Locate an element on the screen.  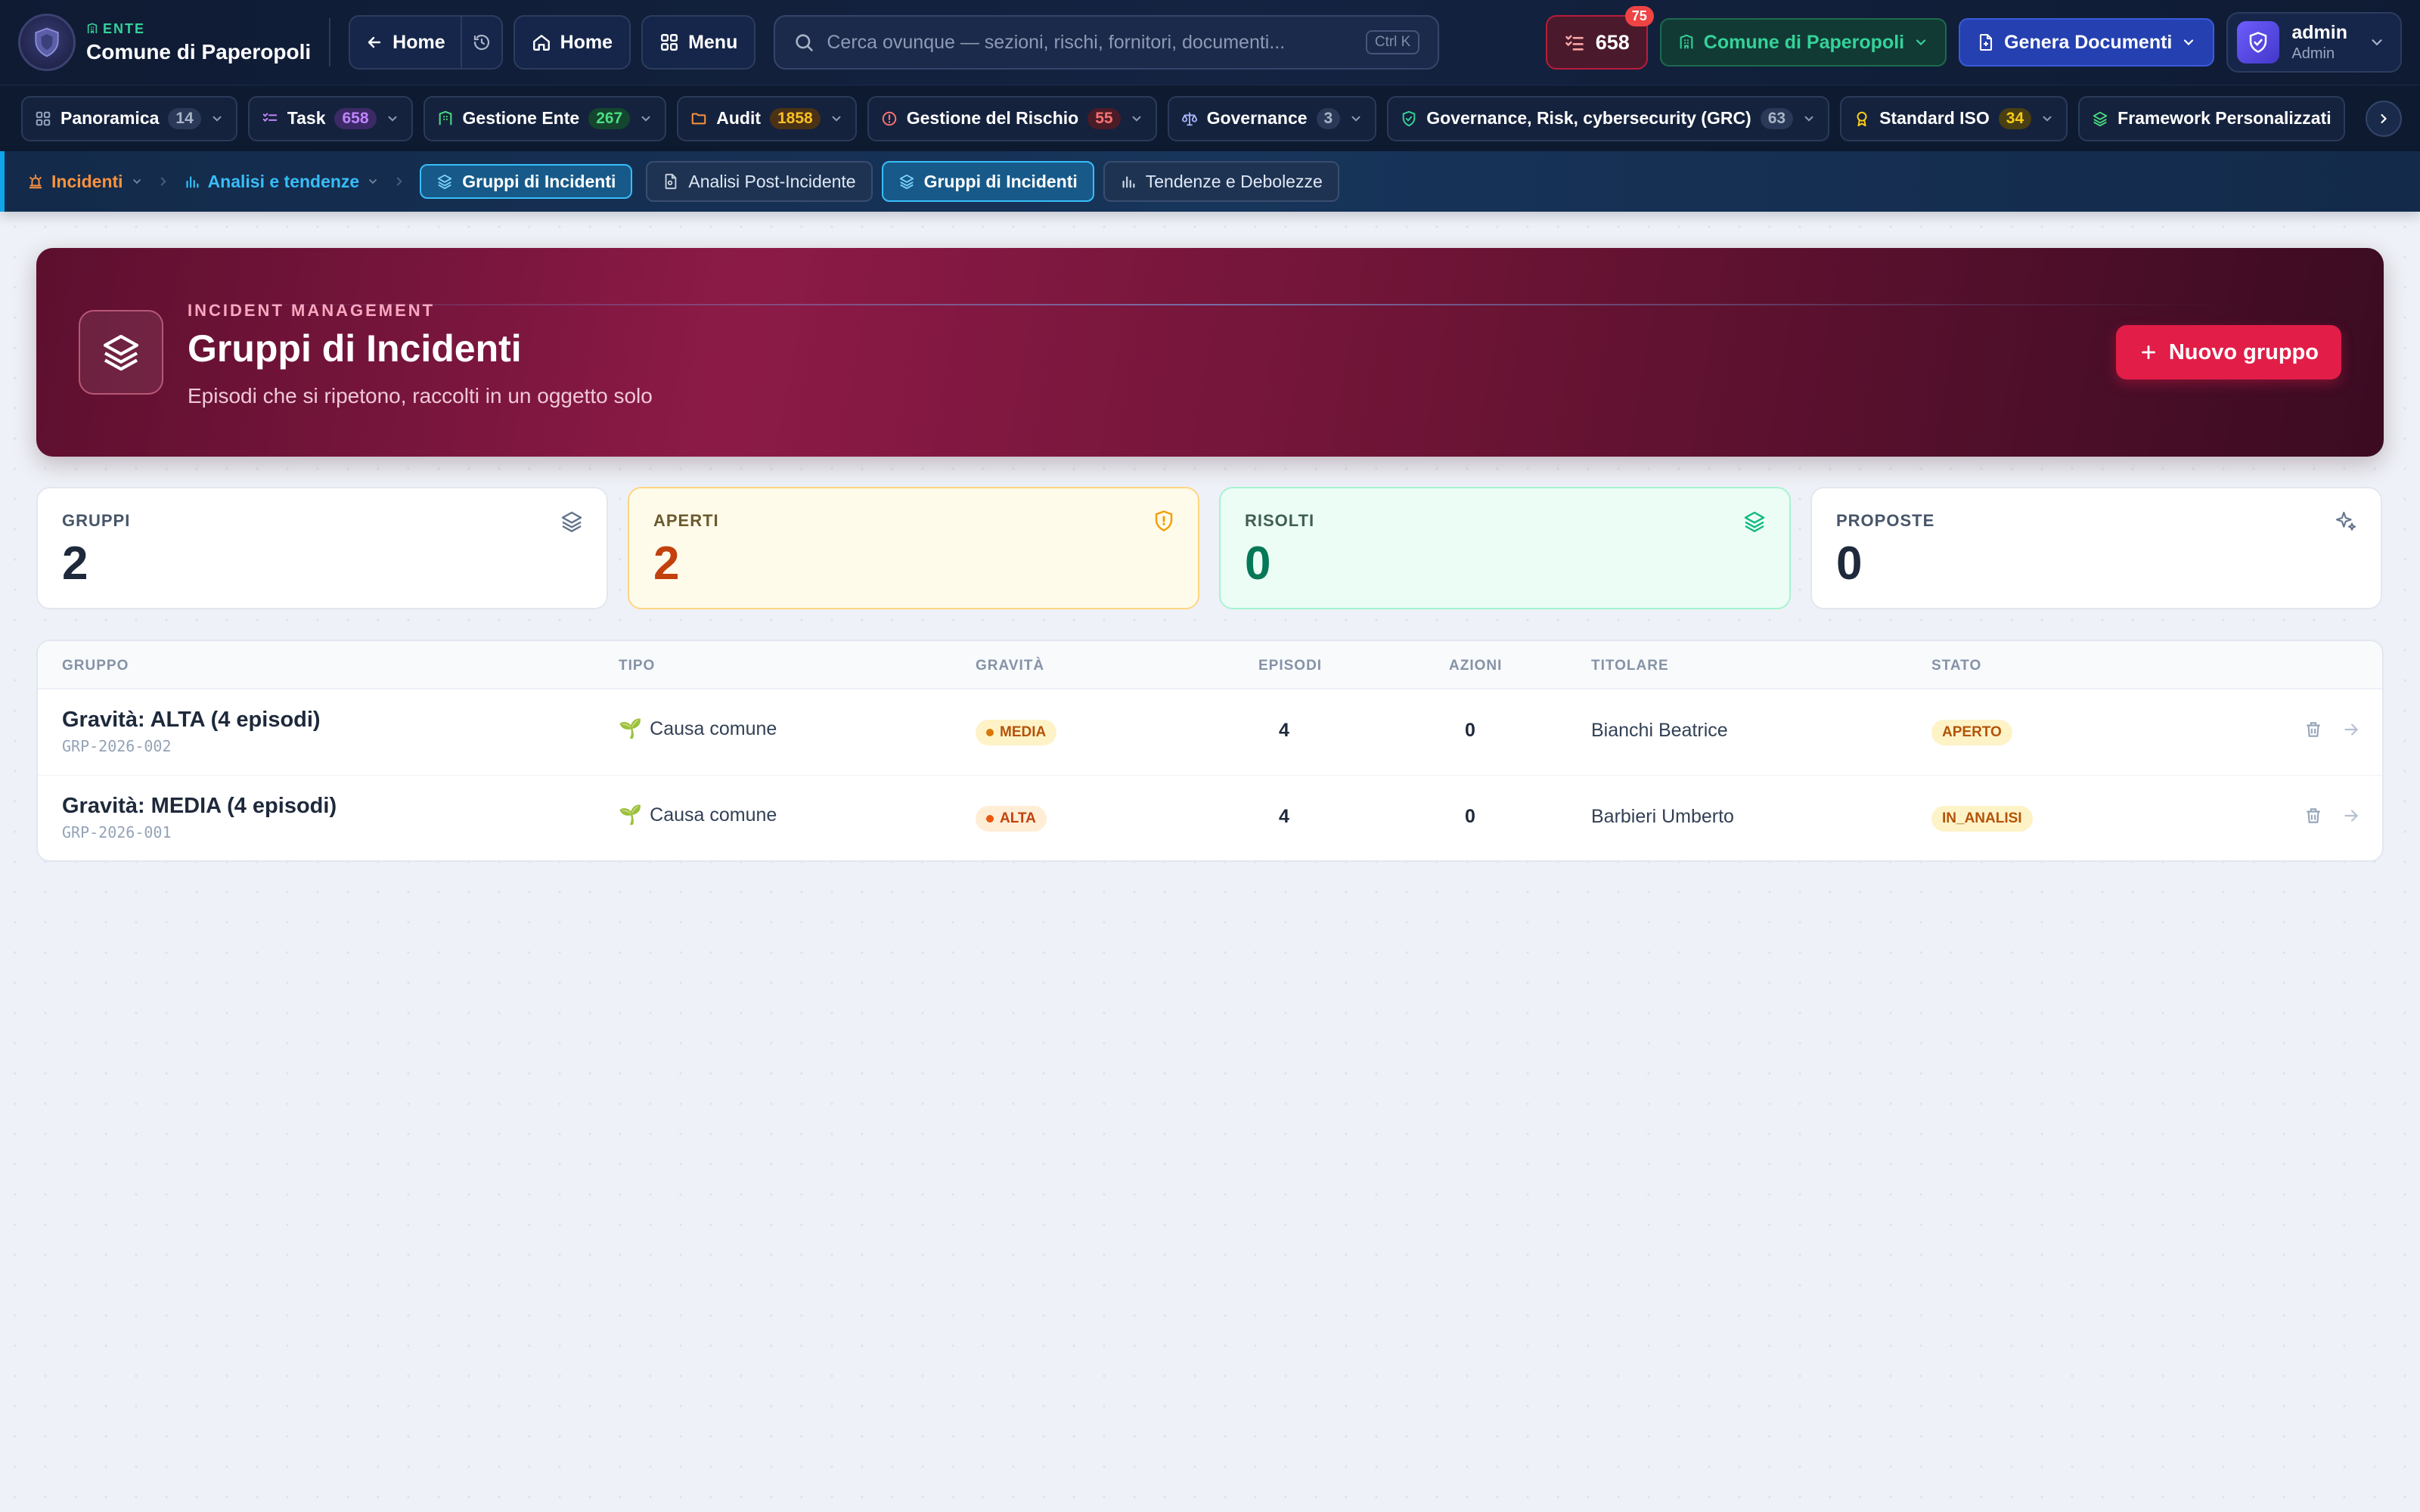
group-name: Gravità: ALTA (4 episodi) is located at coordinates (191, 720).